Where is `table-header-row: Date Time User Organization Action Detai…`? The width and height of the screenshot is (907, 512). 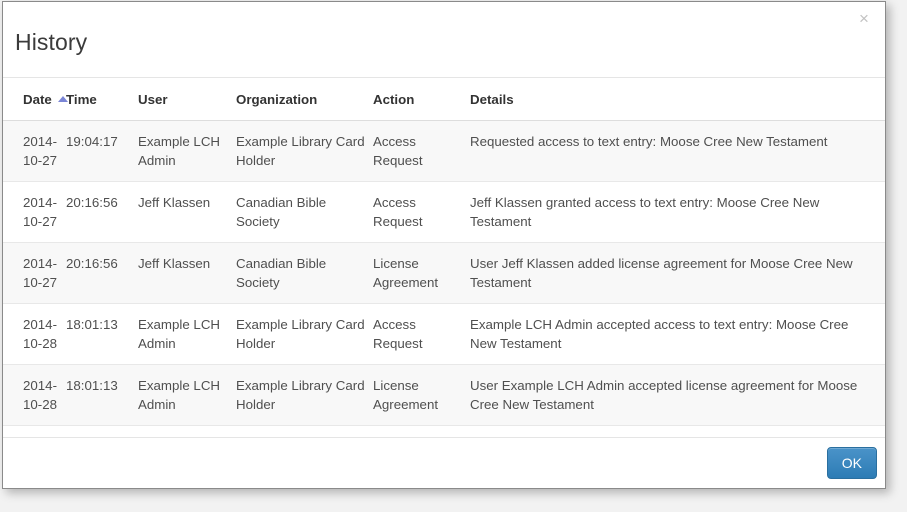
table-header-row: Date Time User Organization Action Detai… is located at coordinates (444, 99).